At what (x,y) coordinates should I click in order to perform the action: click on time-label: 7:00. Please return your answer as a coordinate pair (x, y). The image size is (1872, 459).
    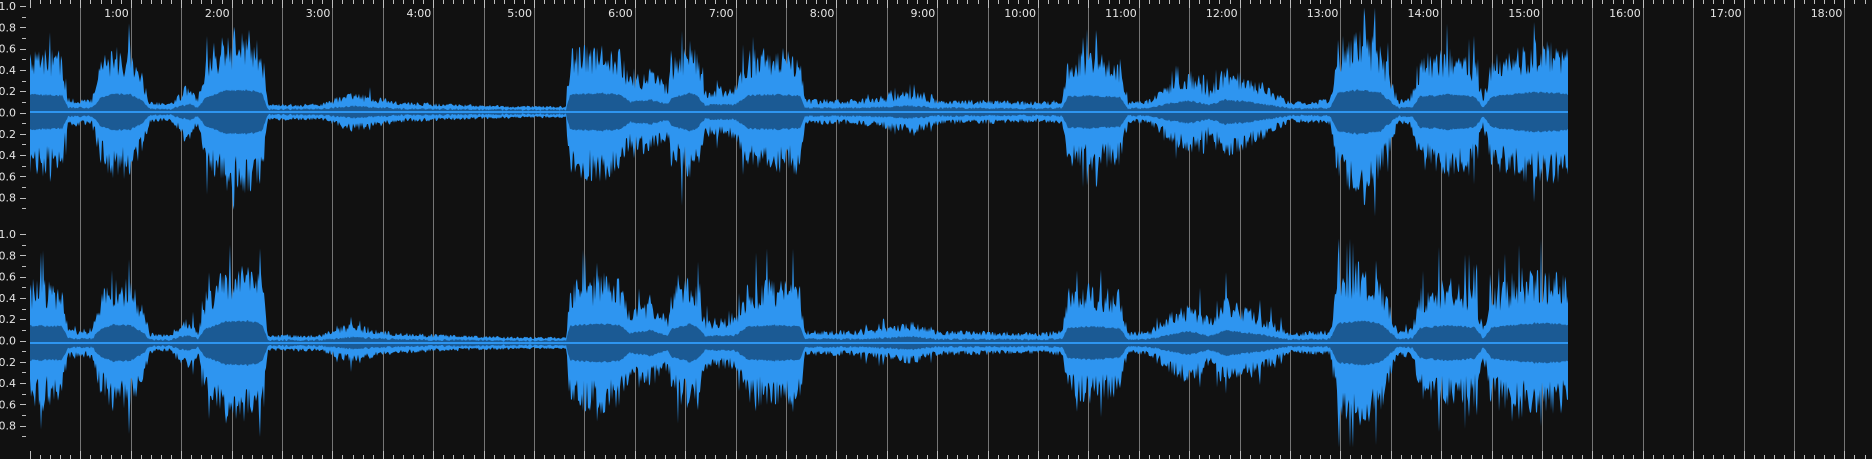
    Looking at the image, I should click on (721, 13).